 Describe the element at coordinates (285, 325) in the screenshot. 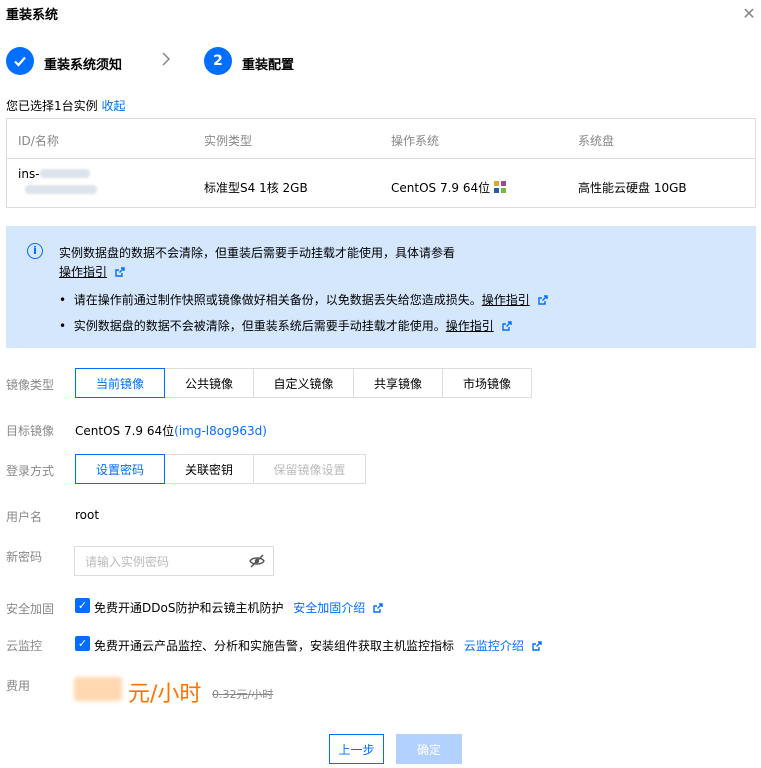

I see `notice-bullet-2: • 实例数据盘的数据不会被清除，但重装系统后需要手动挂载才能使用。操作指引` at that location.